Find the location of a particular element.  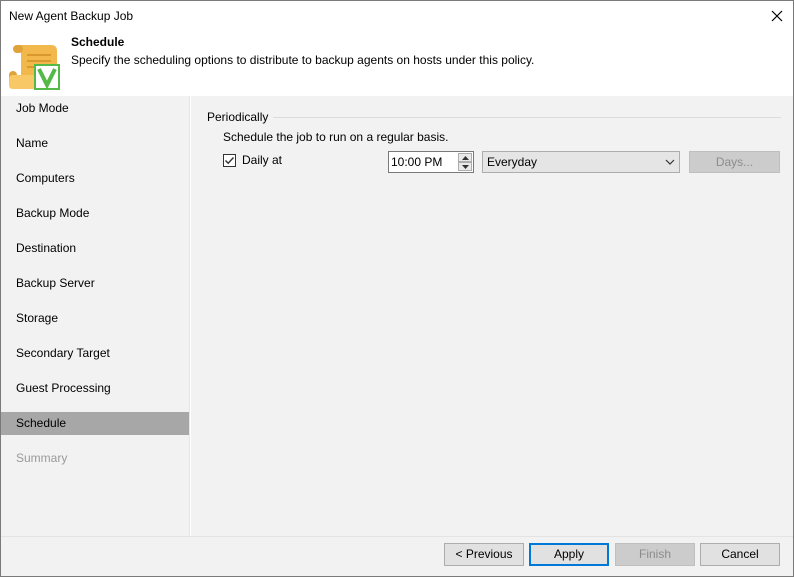

time-value: 10:00 PM is located at coordinates (417, 162).